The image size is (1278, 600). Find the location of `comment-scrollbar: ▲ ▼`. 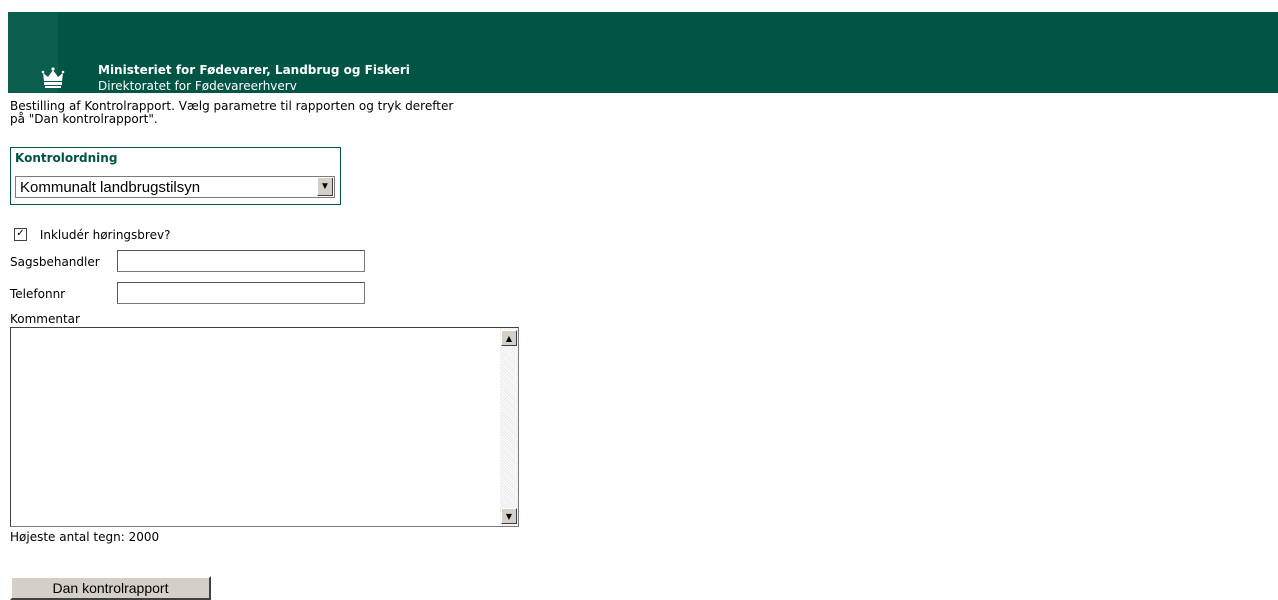

comment-scrollbar: ▲ ▼ is located at coordinates (509, 427).